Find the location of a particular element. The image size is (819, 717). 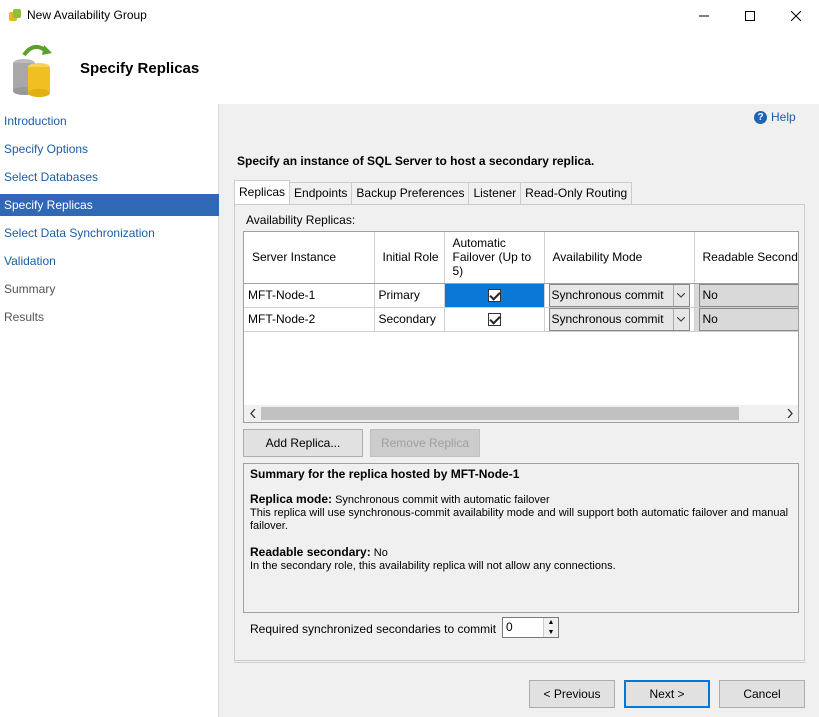

scrollbar-track is located at coordinates (521, 413).